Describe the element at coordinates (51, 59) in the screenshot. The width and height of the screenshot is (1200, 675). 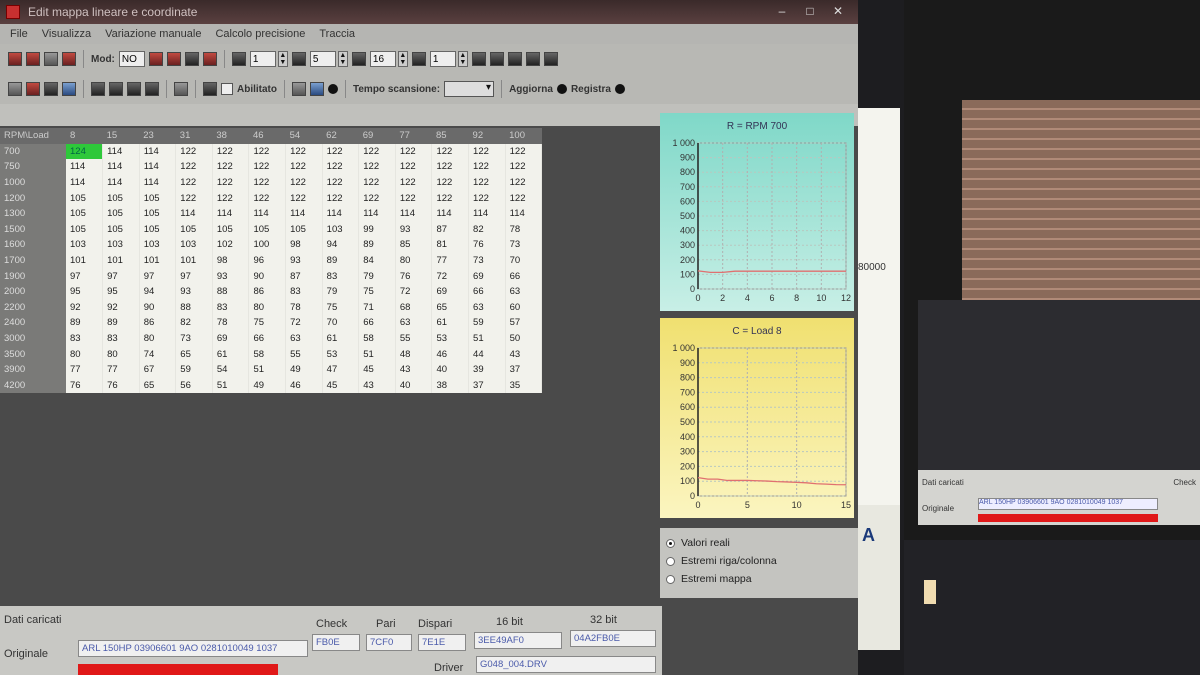
I see `compare-icon` at that location.